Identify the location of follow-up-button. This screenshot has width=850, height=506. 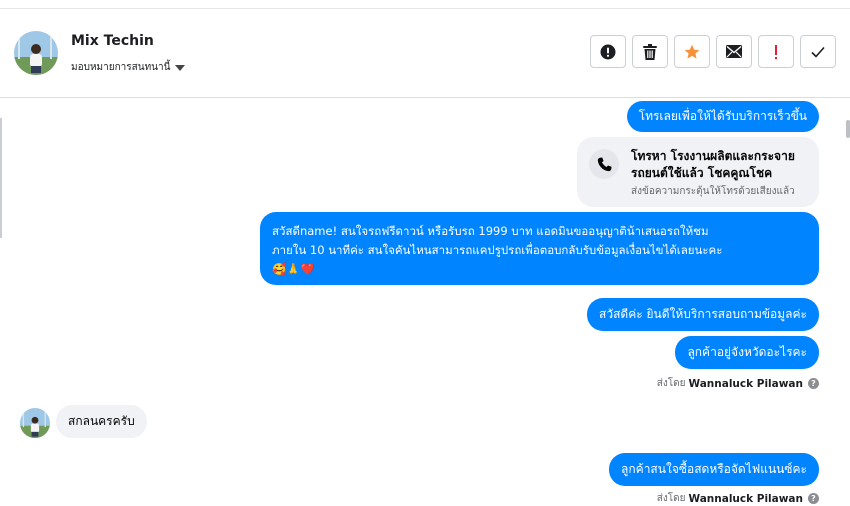
(776, 51).